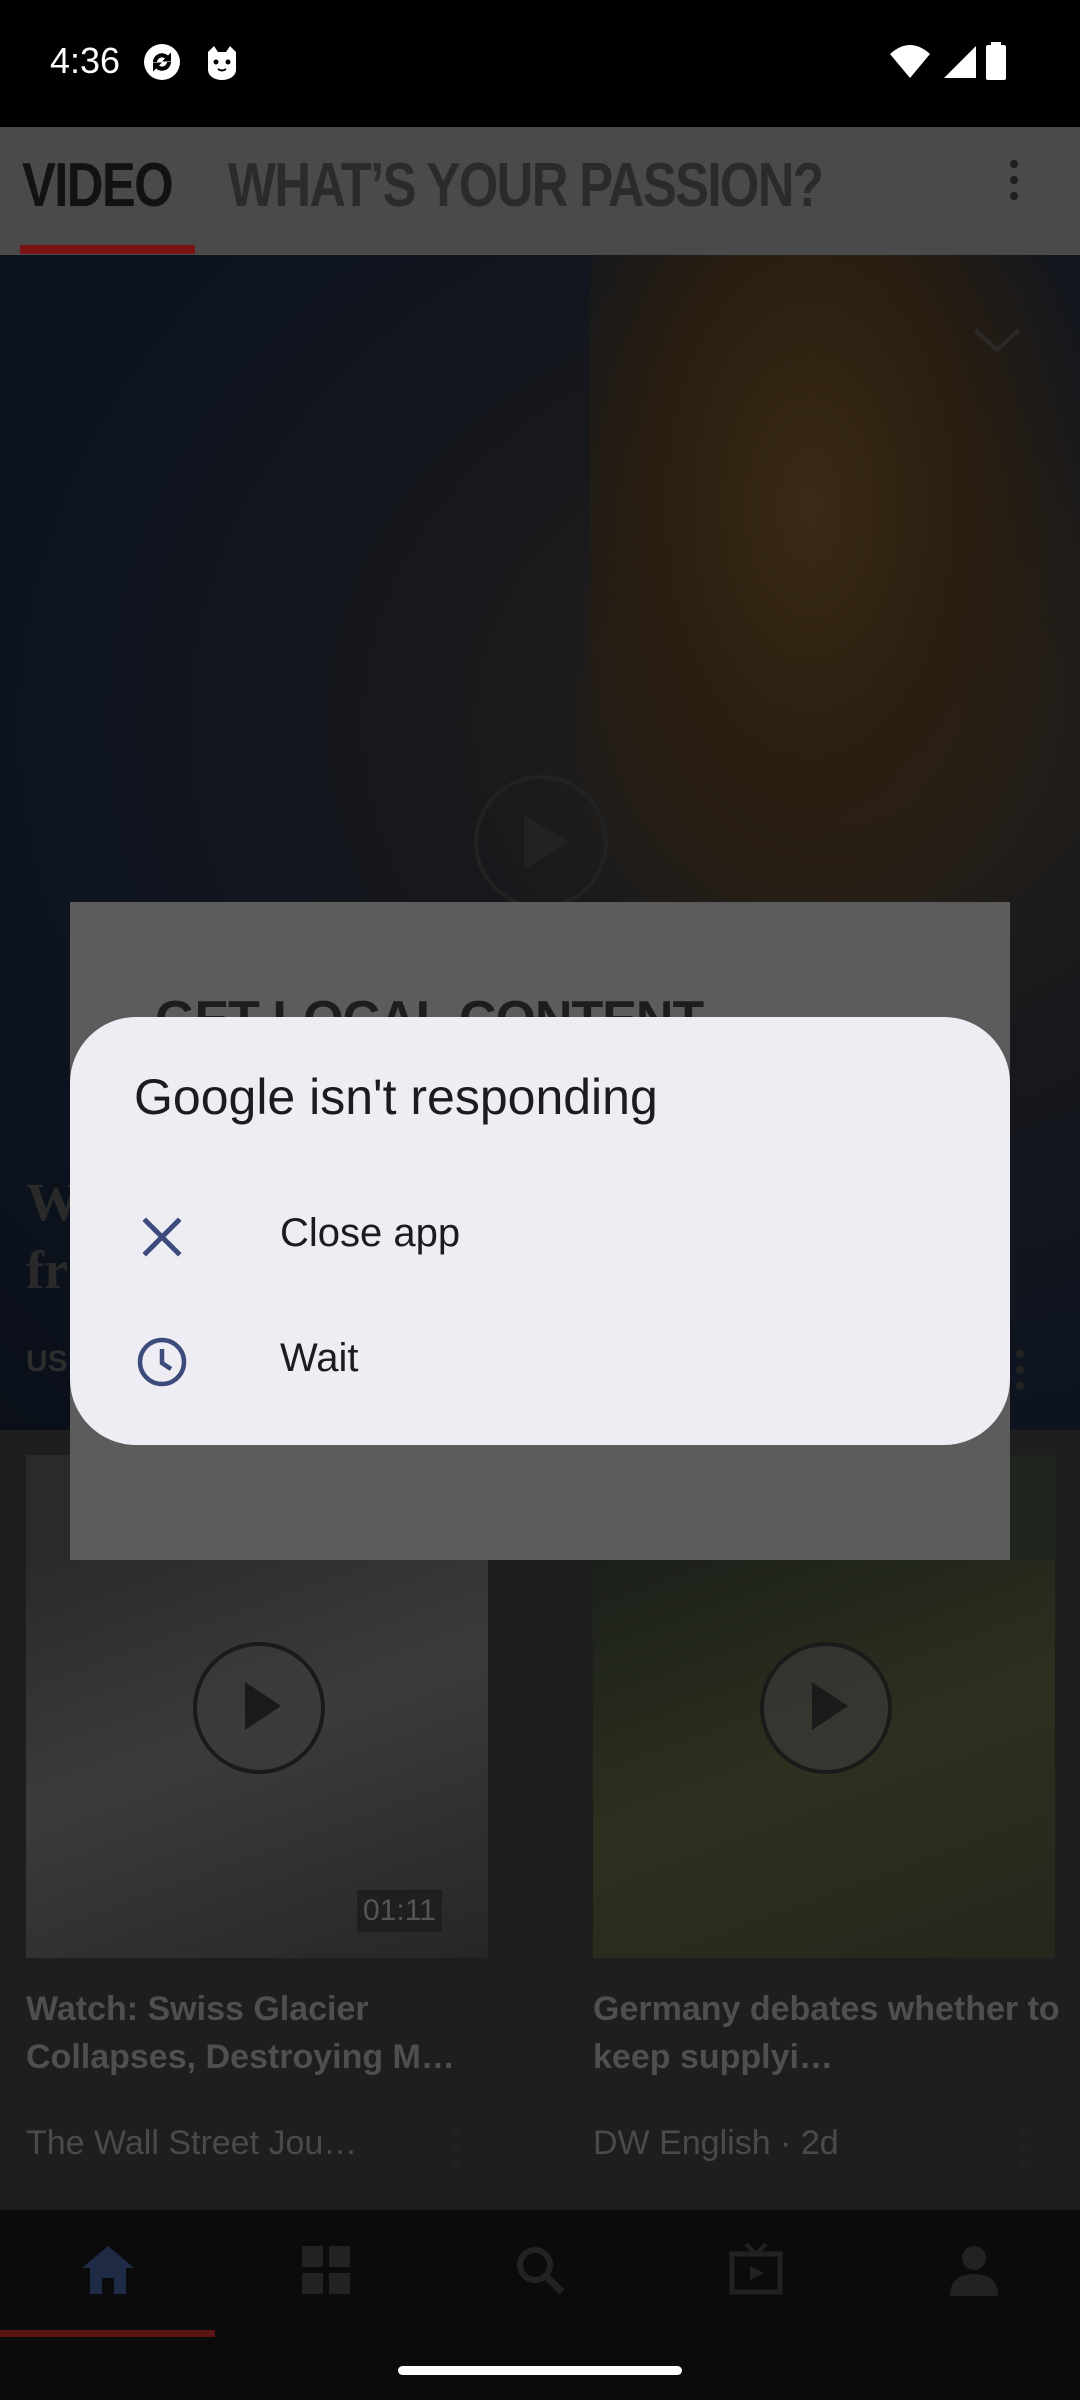 The width and height of the screenshot is (1080, 2400). What do you see at coordinates (716, 2143) in the screenshot?
I see `card-source-2: DW English · 2d` at bounding box center [716, 2143].